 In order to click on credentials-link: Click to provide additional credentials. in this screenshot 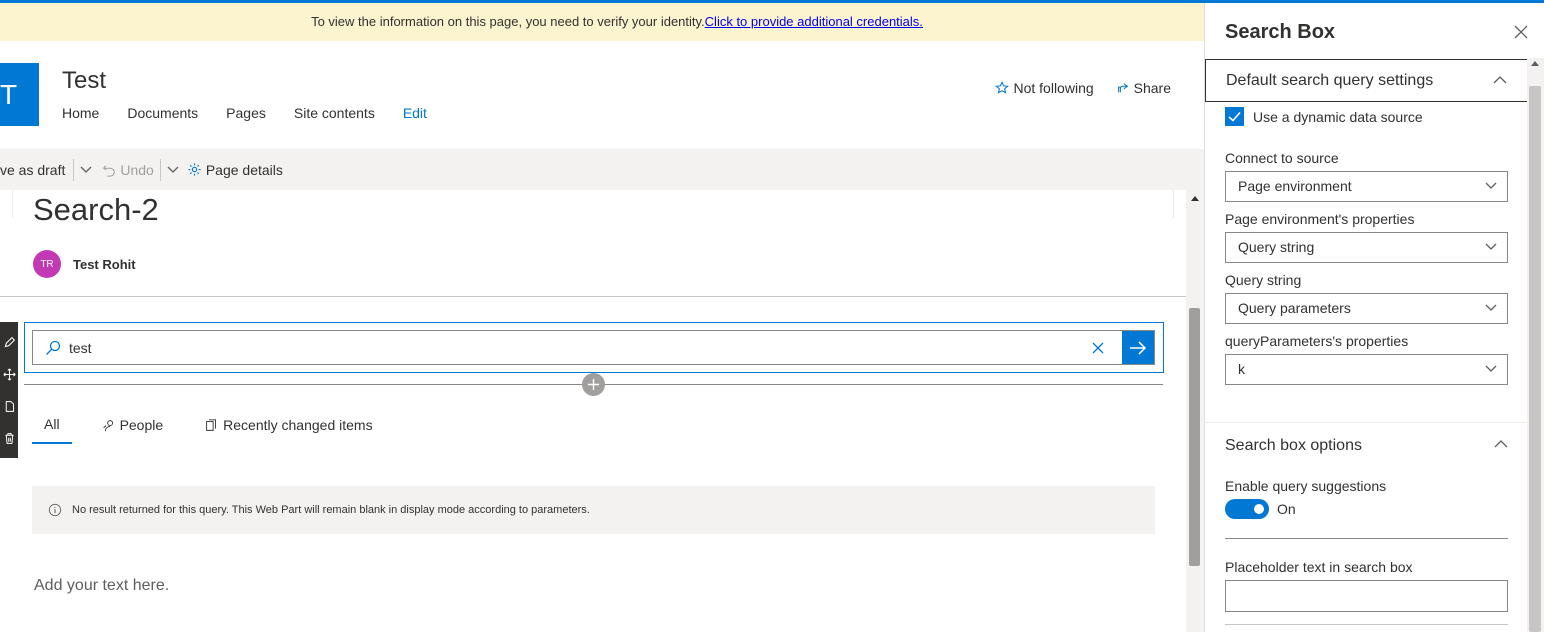, I will do `click(814, 21)`.